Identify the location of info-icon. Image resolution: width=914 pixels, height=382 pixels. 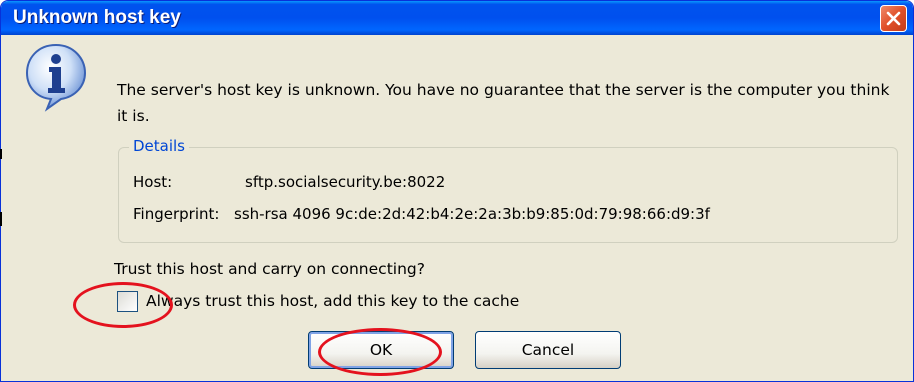
(56, 77).